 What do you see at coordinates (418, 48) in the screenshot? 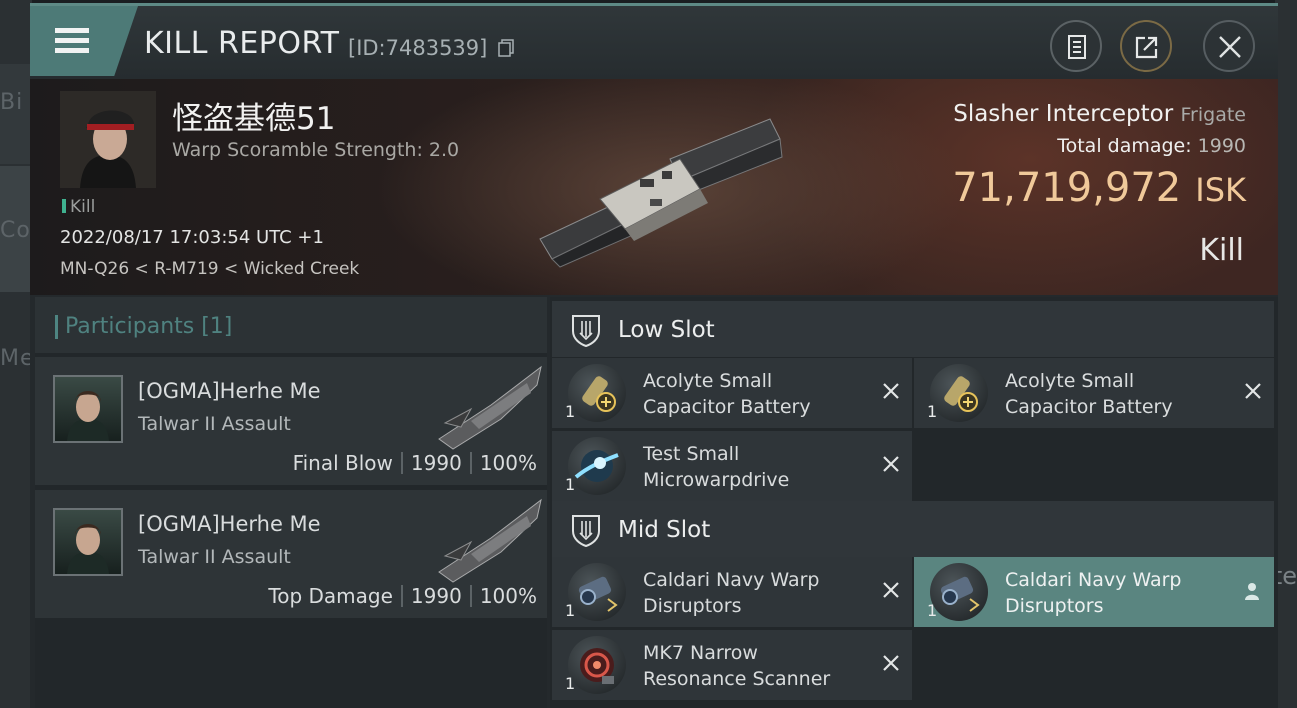
I see `report-id: [ID:7483539]` at bounding box center [418, 48].